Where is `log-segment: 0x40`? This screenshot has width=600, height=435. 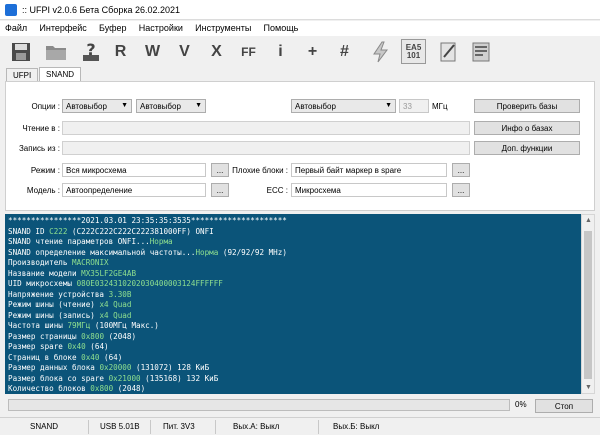 log-segment: 0x40 is located at coordinates (76, 346).